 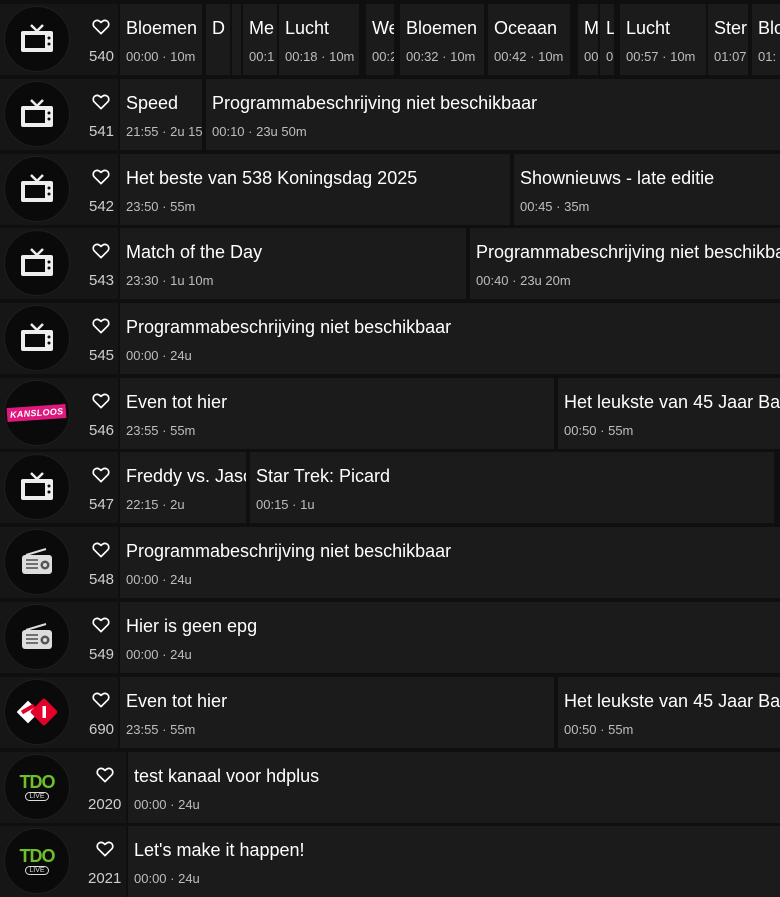 I want to click on channel-info: 542, so click(x=59, y=189).